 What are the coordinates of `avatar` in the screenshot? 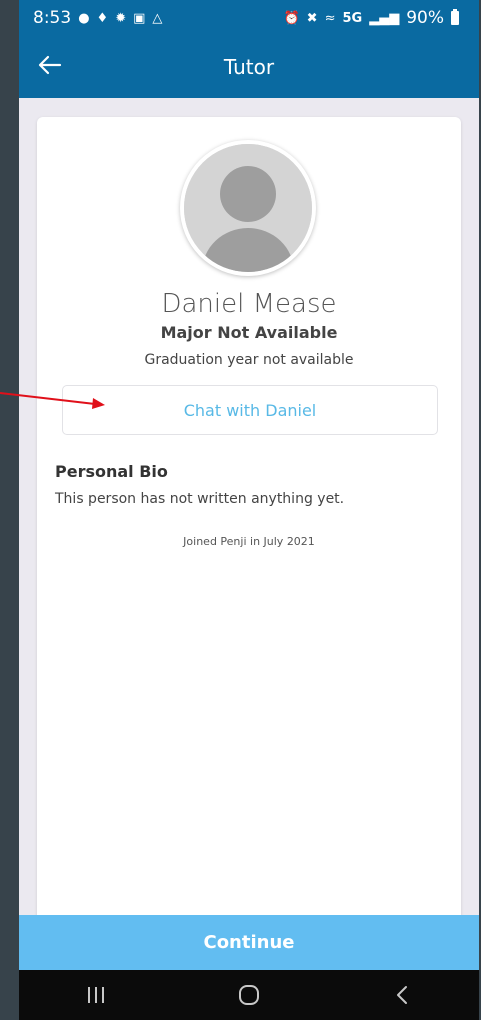 It's located at (248, 208).